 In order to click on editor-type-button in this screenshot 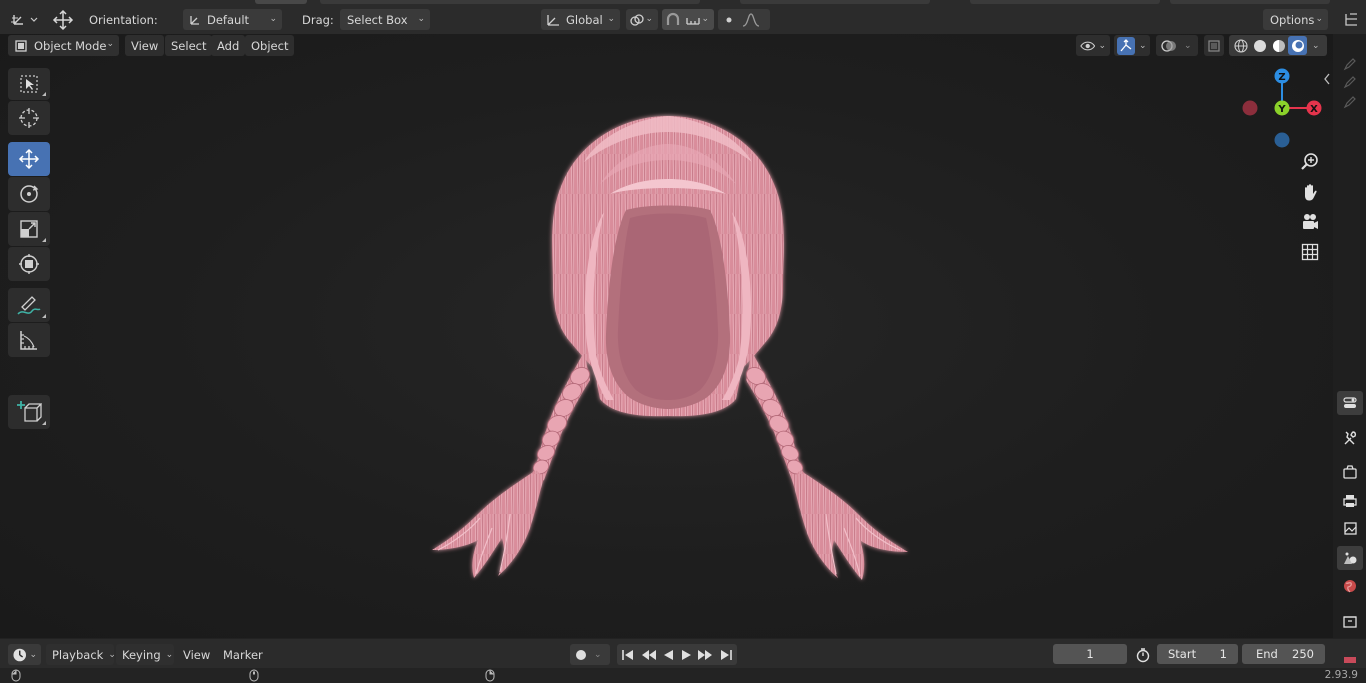, I will do `click(25, 20)`.